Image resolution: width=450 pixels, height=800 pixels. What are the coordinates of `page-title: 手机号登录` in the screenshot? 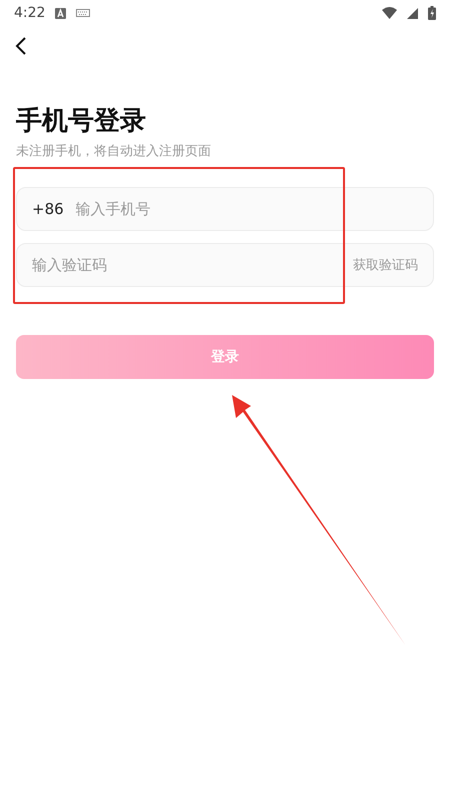 It's located at (81, 121).